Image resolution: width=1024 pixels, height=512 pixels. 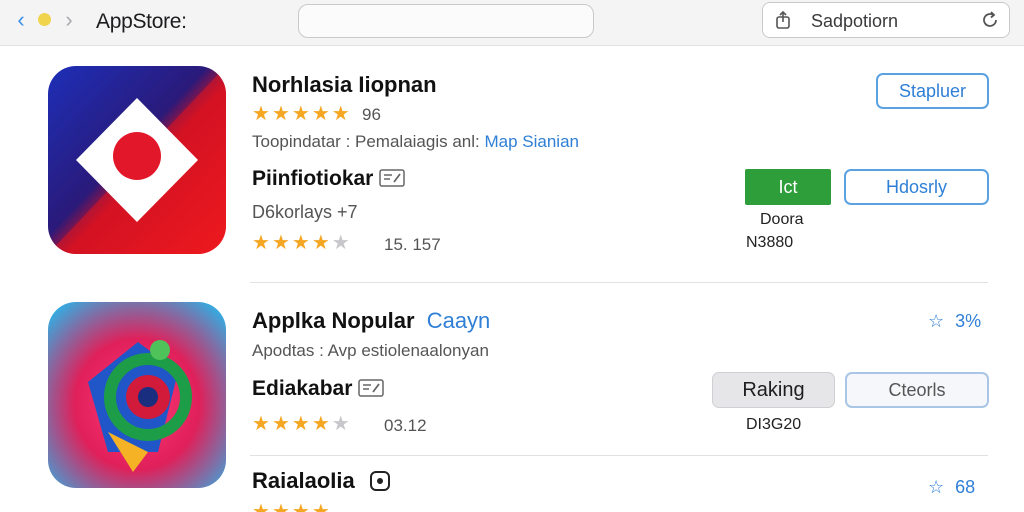 What do you see at coordinates (951, 487) in the screenshot?
I see `favorite-3: ☆ 68` at bounding box center [951, 487].